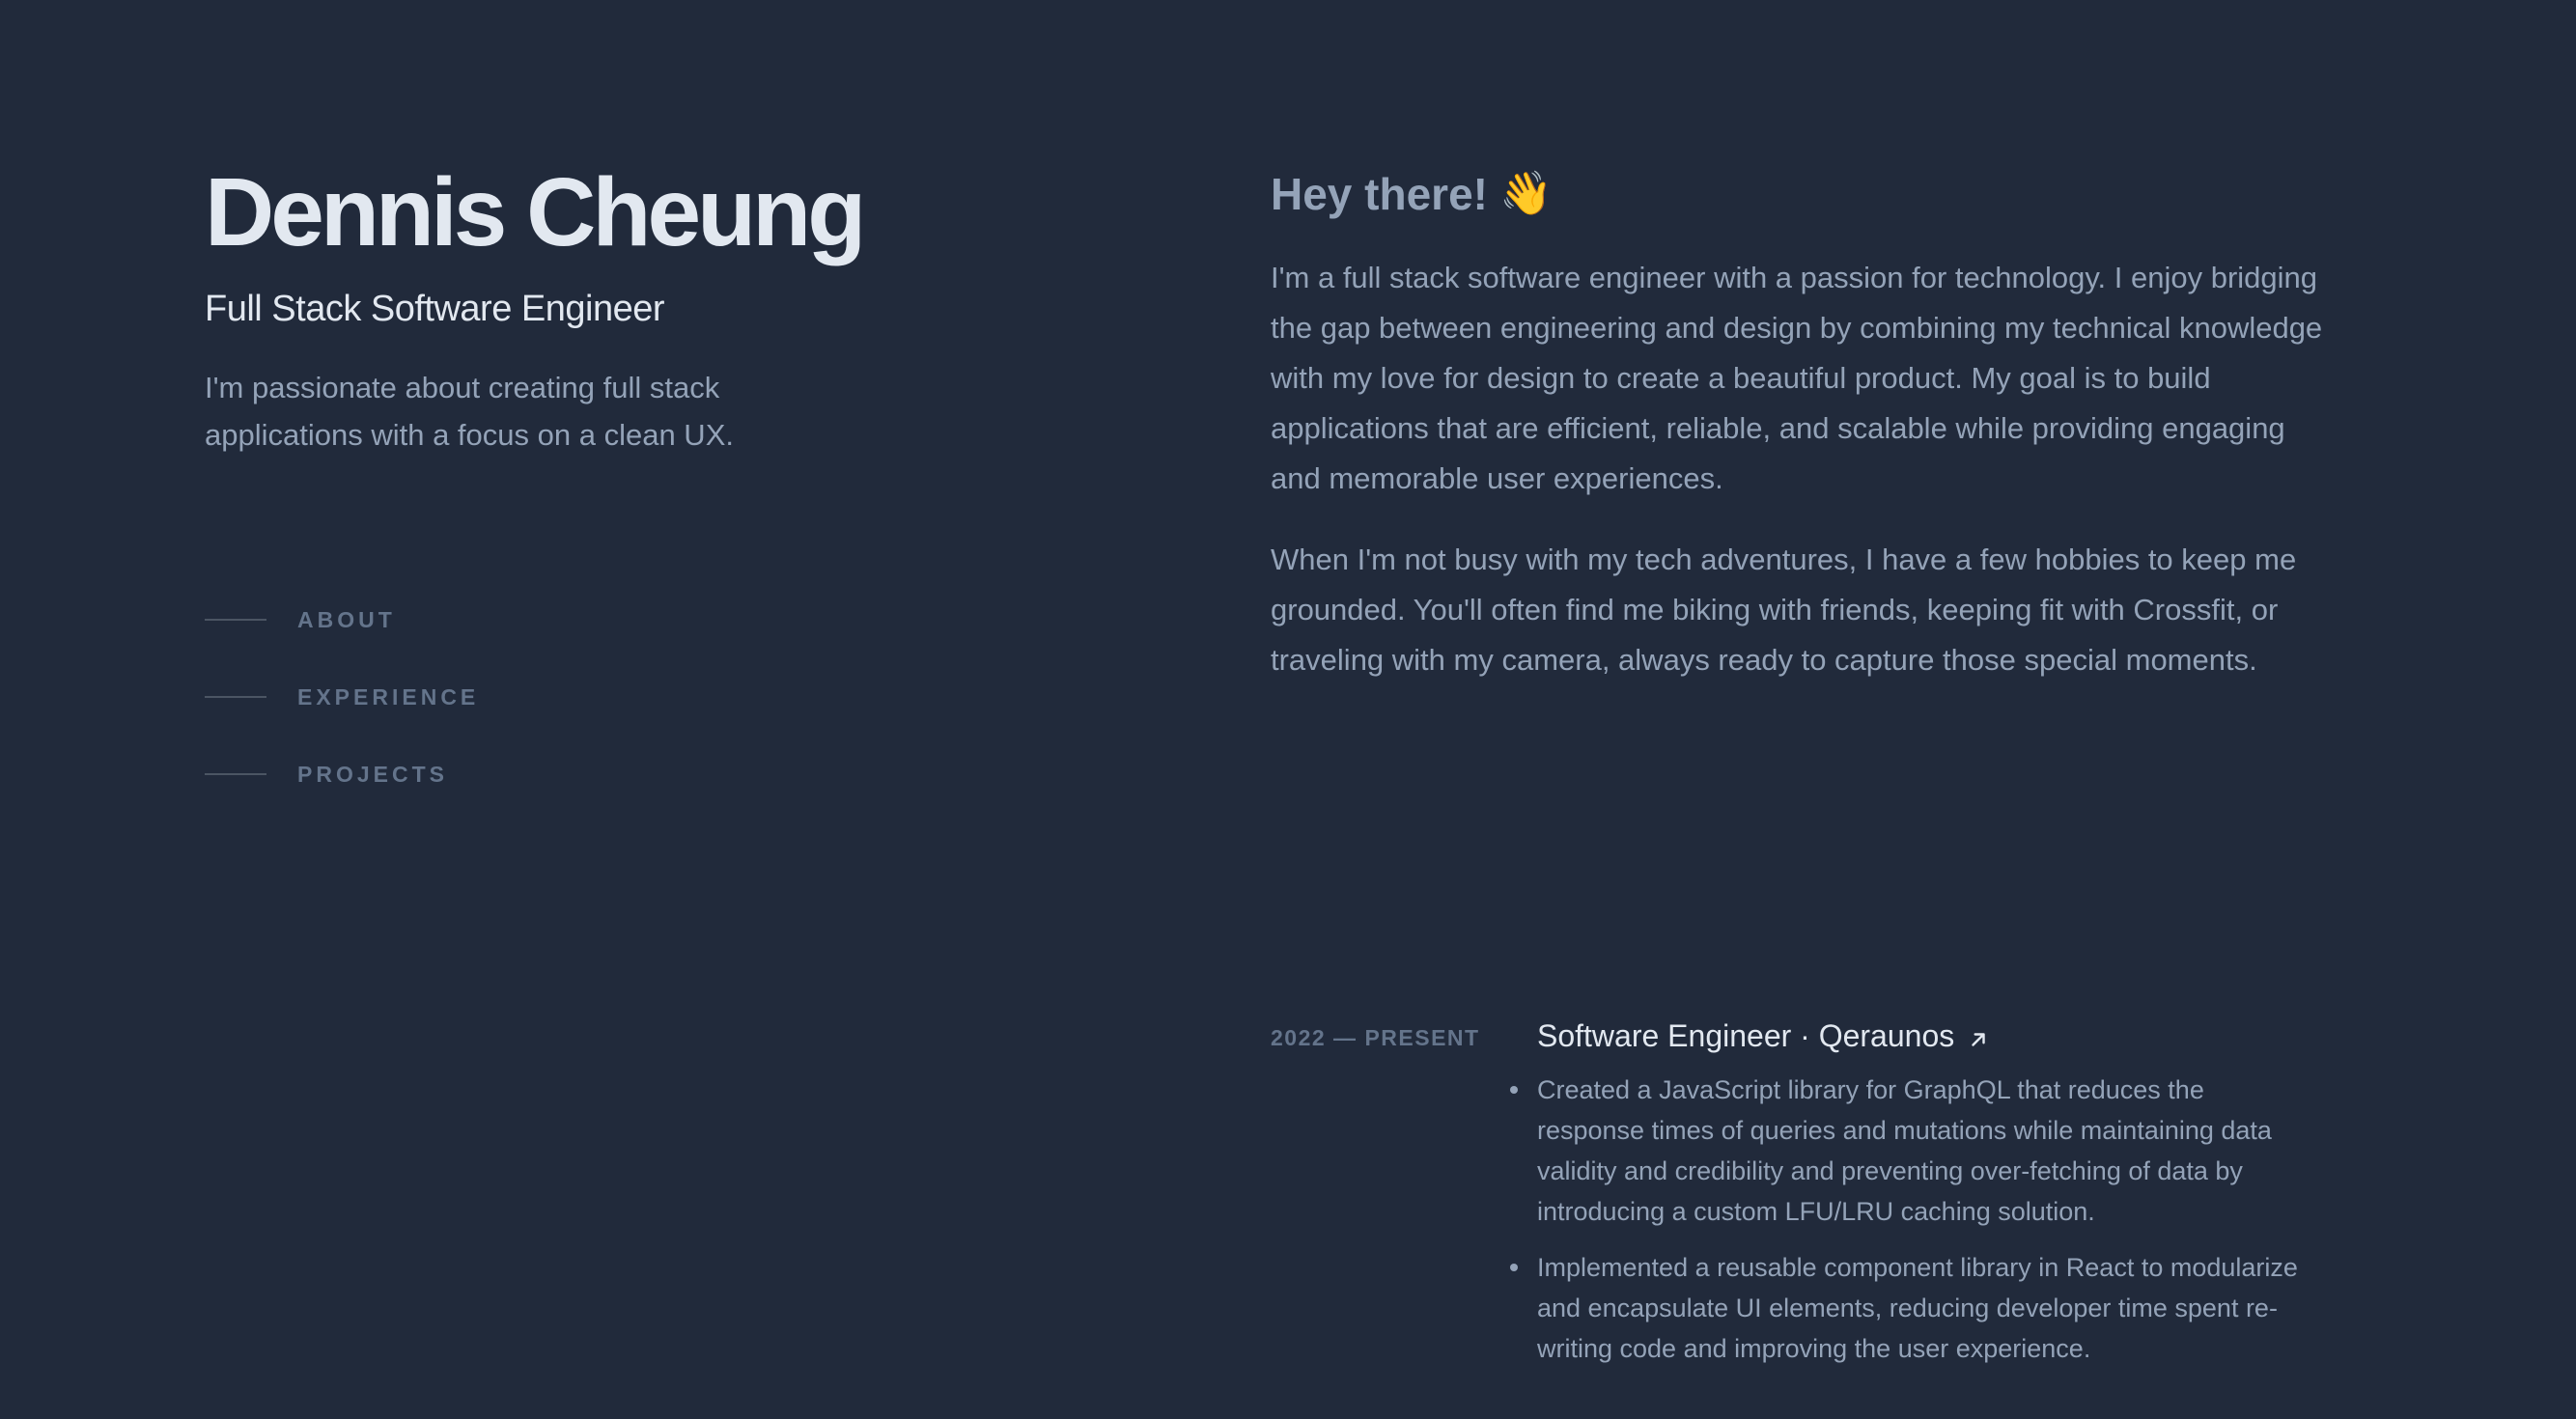 The height and width of the screenshot is (1419, 2576). What do you see at coordinates (535, 212) in the screenshot?
I see `page-title: Dennis Cheung` at bounding box center [535, 212].